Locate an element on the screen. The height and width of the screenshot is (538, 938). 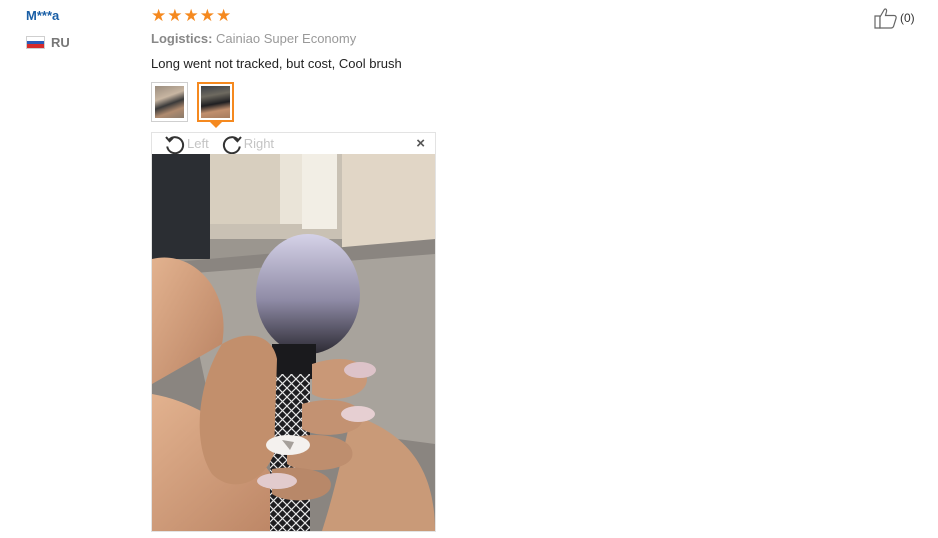
rotate-right-button: Right is located at coordinates (247, 144).